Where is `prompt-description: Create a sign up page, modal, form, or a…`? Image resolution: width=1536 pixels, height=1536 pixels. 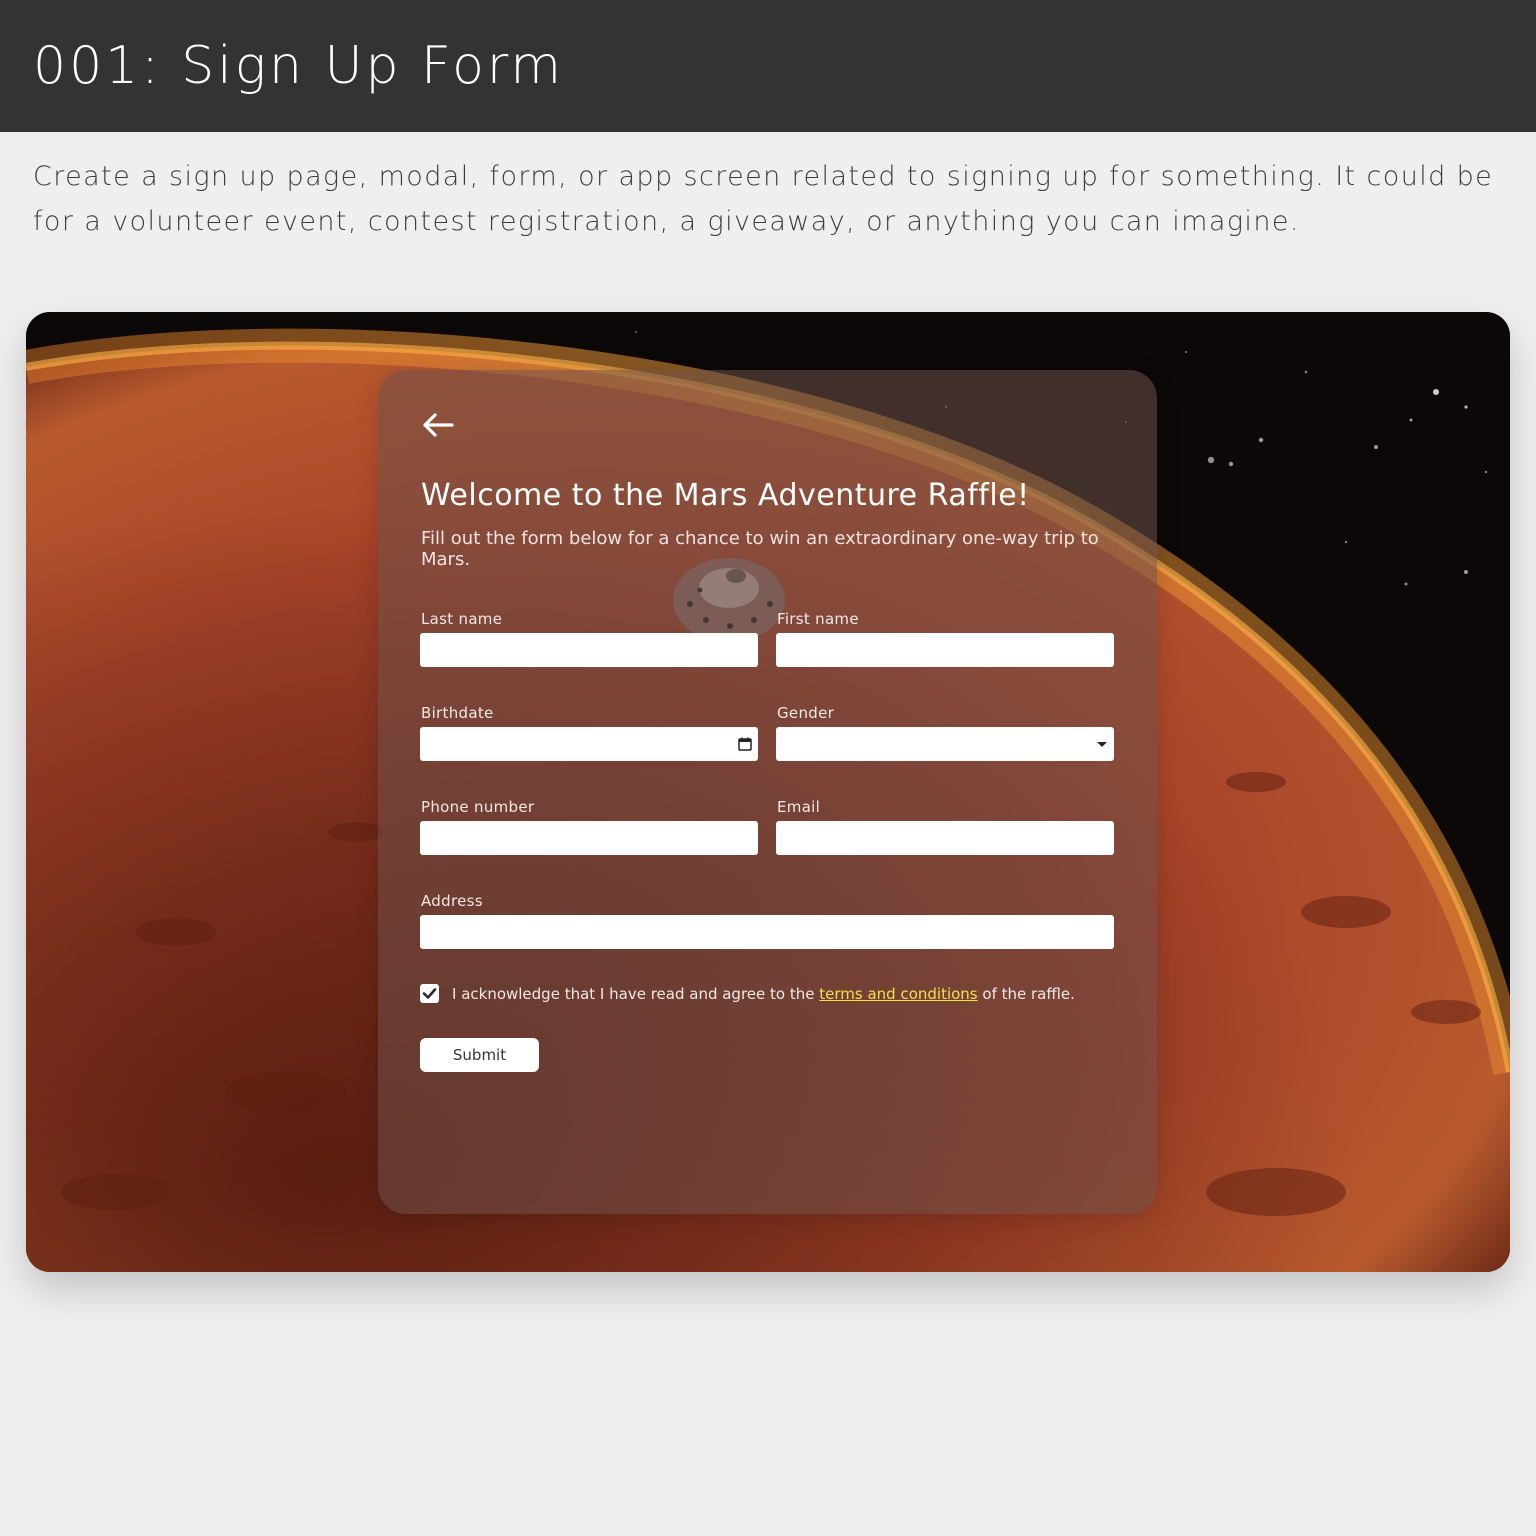 prompt-description: Create a sign up page, modal, form, or a… is located at coordinates (763, 199).